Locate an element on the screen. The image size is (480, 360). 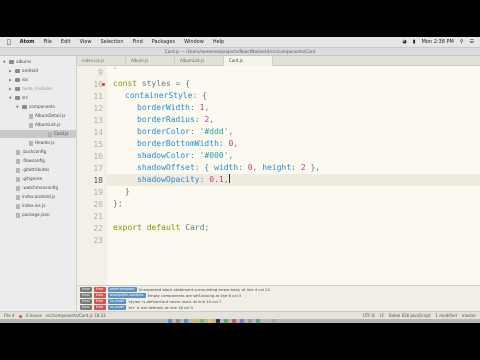
tree-label: AlbumList.js is located at coordinates (48, 124).